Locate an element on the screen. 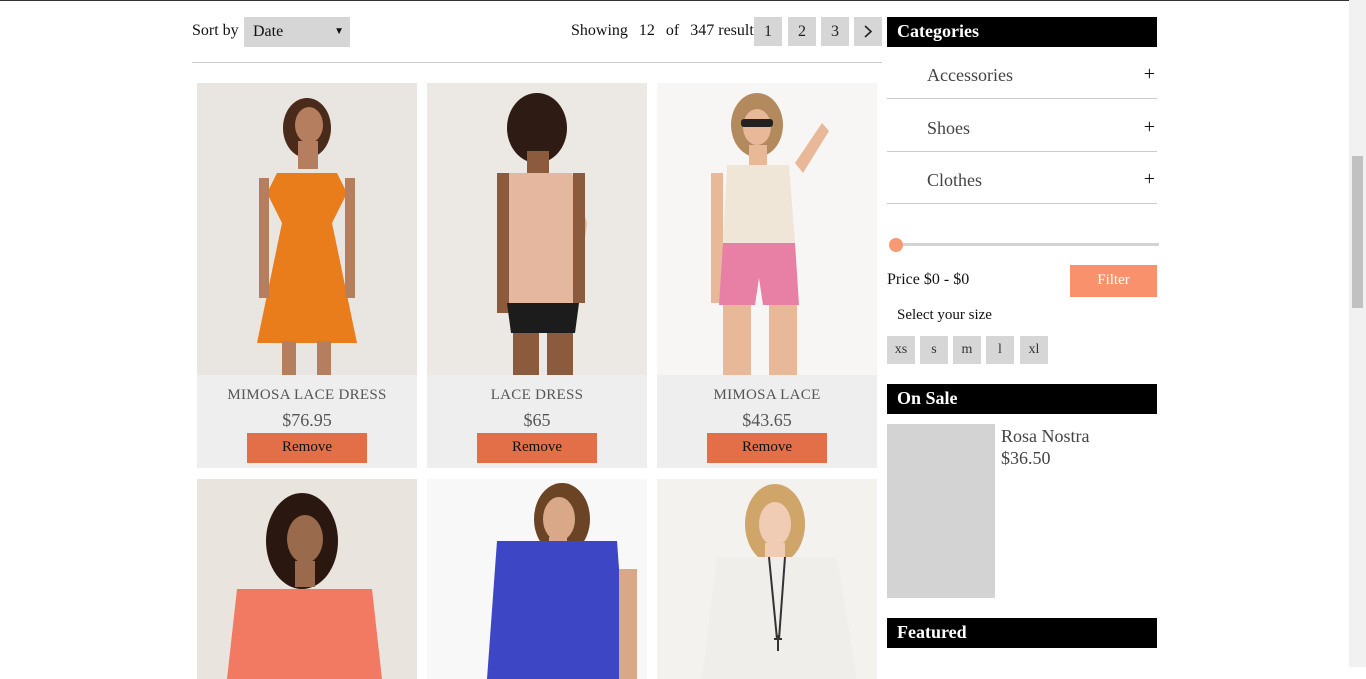 The height and width of the screenshot is (679, 1366). product-name: MIMOSA LACE DRESS is located at coordinates (307, 395).